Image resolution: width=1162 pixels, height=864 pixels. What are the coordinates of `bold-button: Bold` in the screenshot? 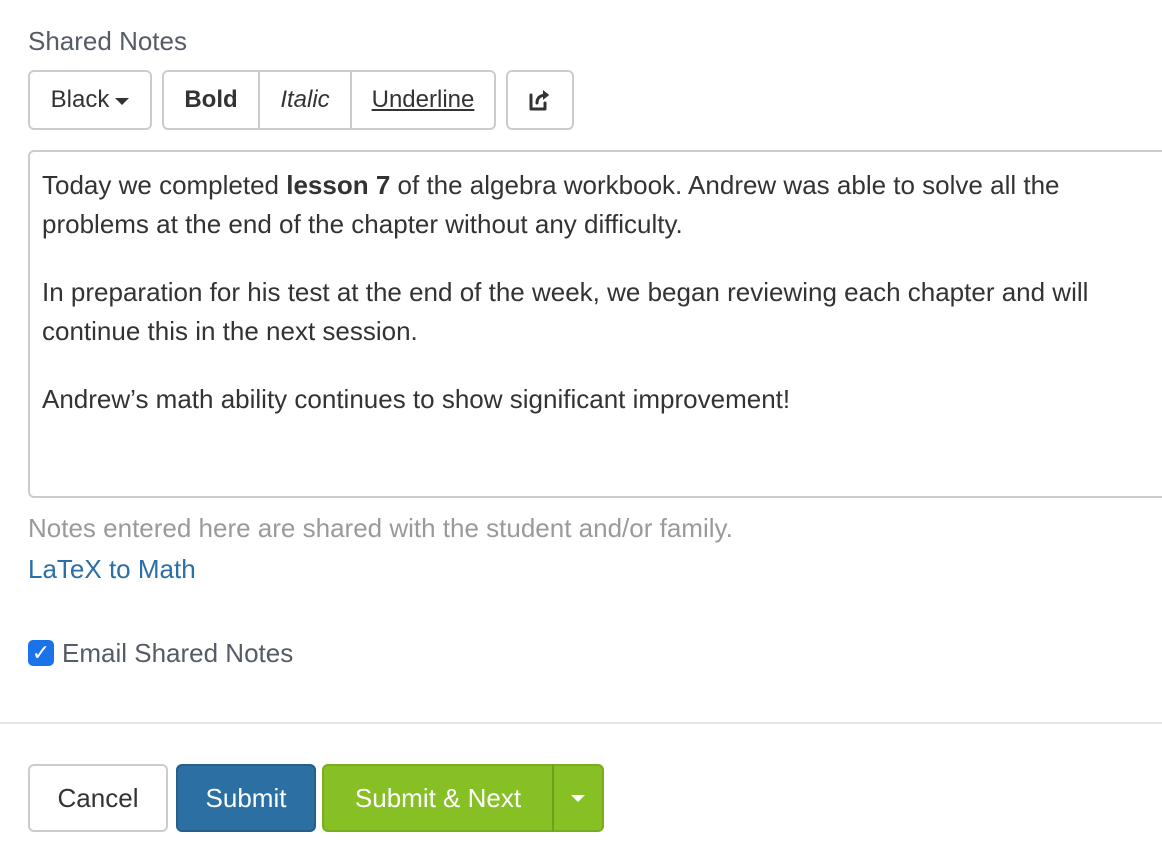 It's located at (211, 100).